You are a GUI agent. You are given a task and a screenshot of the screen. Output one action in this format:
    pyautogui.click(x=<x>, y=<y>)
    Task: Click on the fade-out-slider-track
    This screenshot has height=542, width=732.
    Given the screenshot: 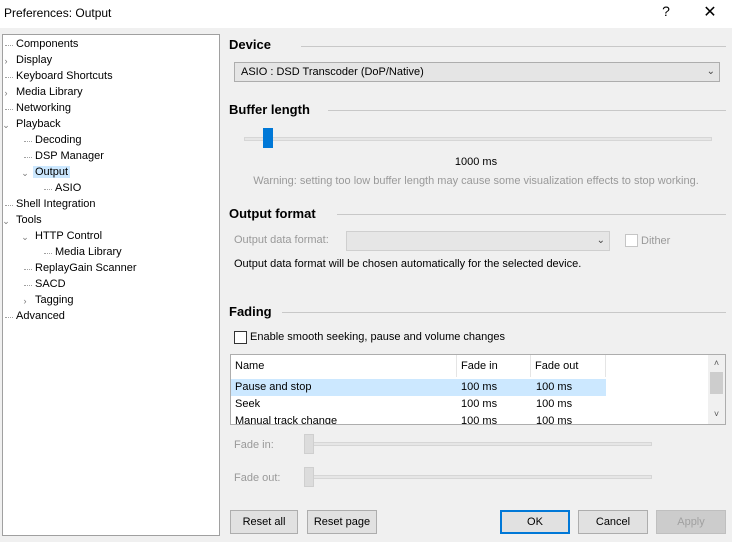 What is the action you would take?
    pyautogui.click(x=478, y=477)
    